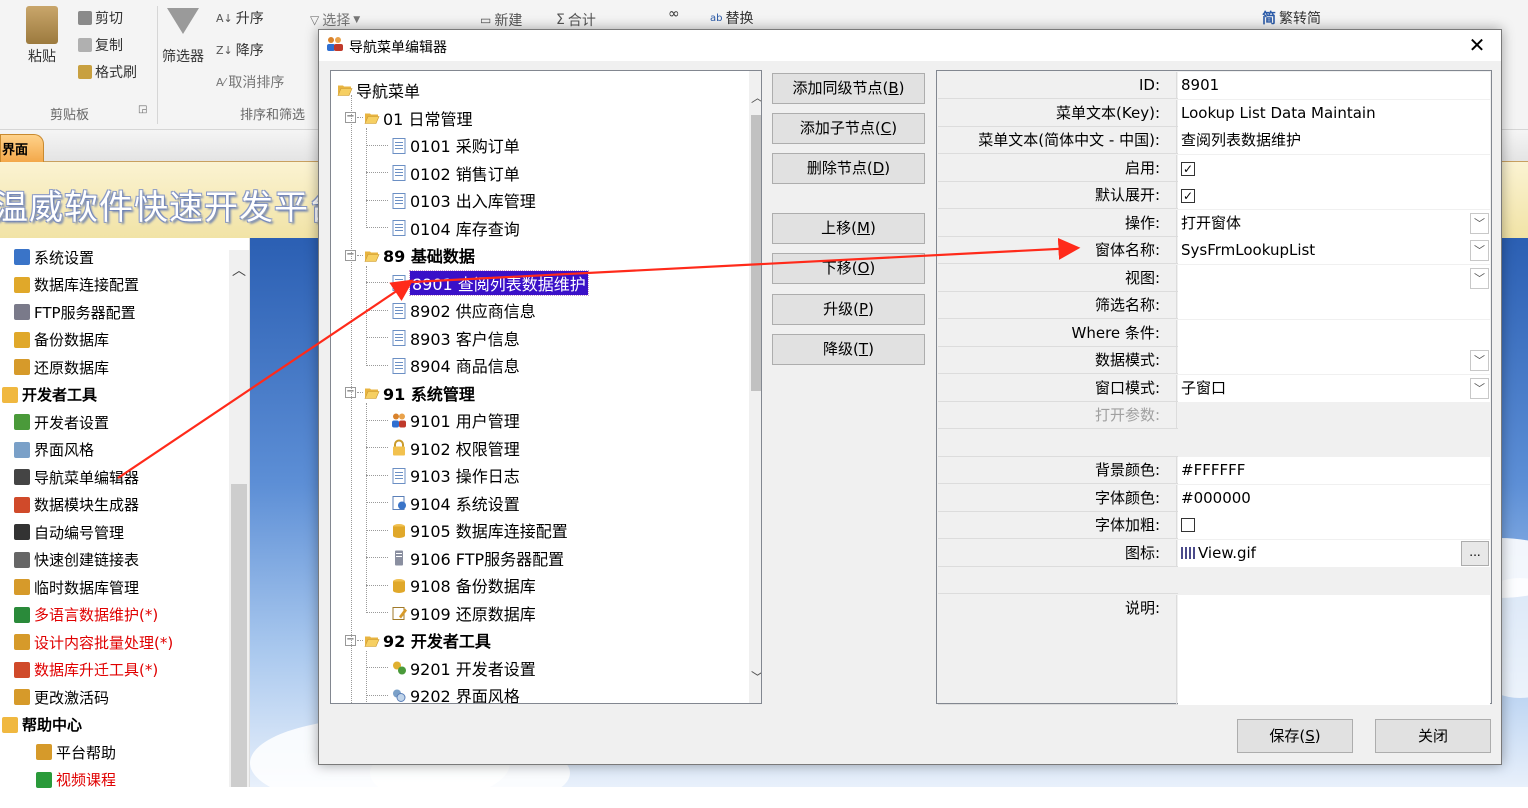  What do you see at coordinates (1334, 223) in the screenshot?
I see `property-dropdown: 打开窗体 ﹀` at bounding box center [1334, 223].